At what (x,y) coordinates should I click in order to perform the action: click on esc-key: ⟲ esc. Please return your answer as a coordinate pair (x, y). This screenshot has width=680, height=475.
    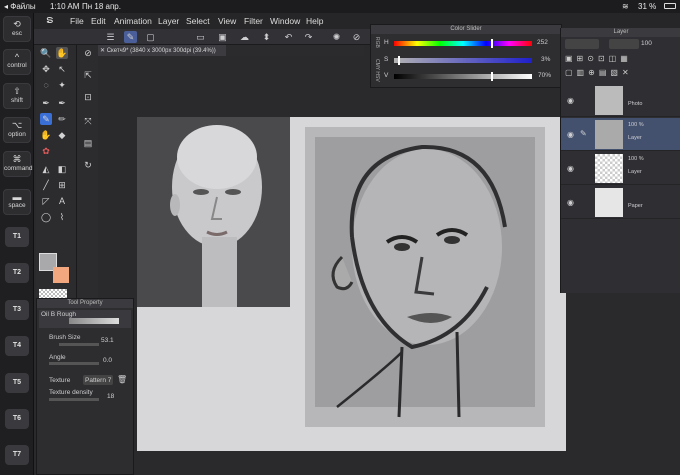
    Looking at the image, I should click on (17, 29).